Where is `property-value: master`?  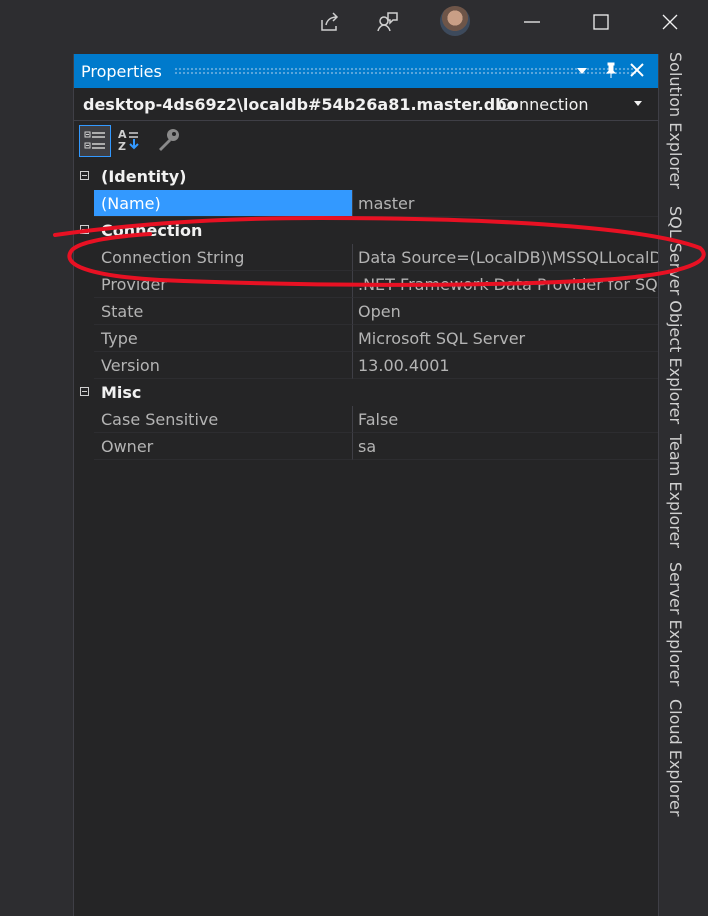 property-value: master is located at coordinates (505, 203).